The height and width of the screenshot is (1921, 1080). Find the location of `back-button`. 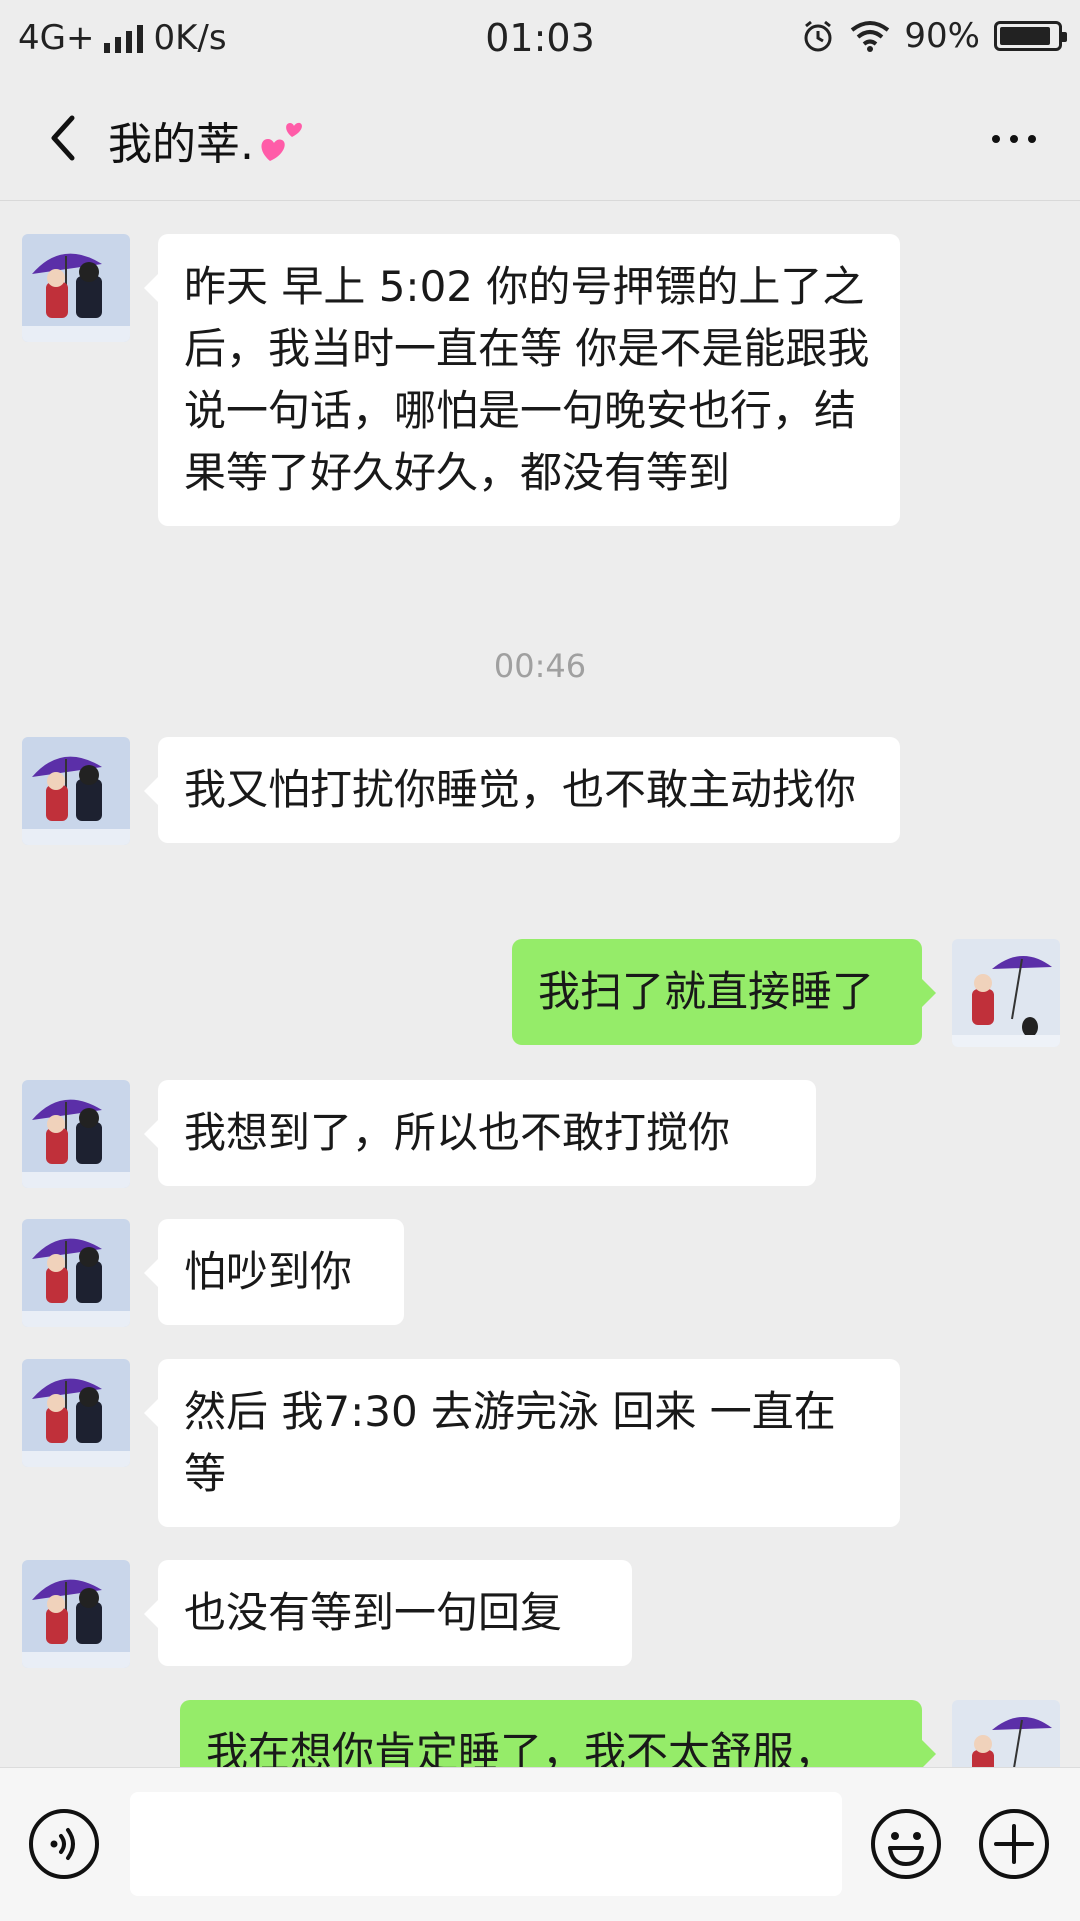

back-button is located at coordinates (64, 138).